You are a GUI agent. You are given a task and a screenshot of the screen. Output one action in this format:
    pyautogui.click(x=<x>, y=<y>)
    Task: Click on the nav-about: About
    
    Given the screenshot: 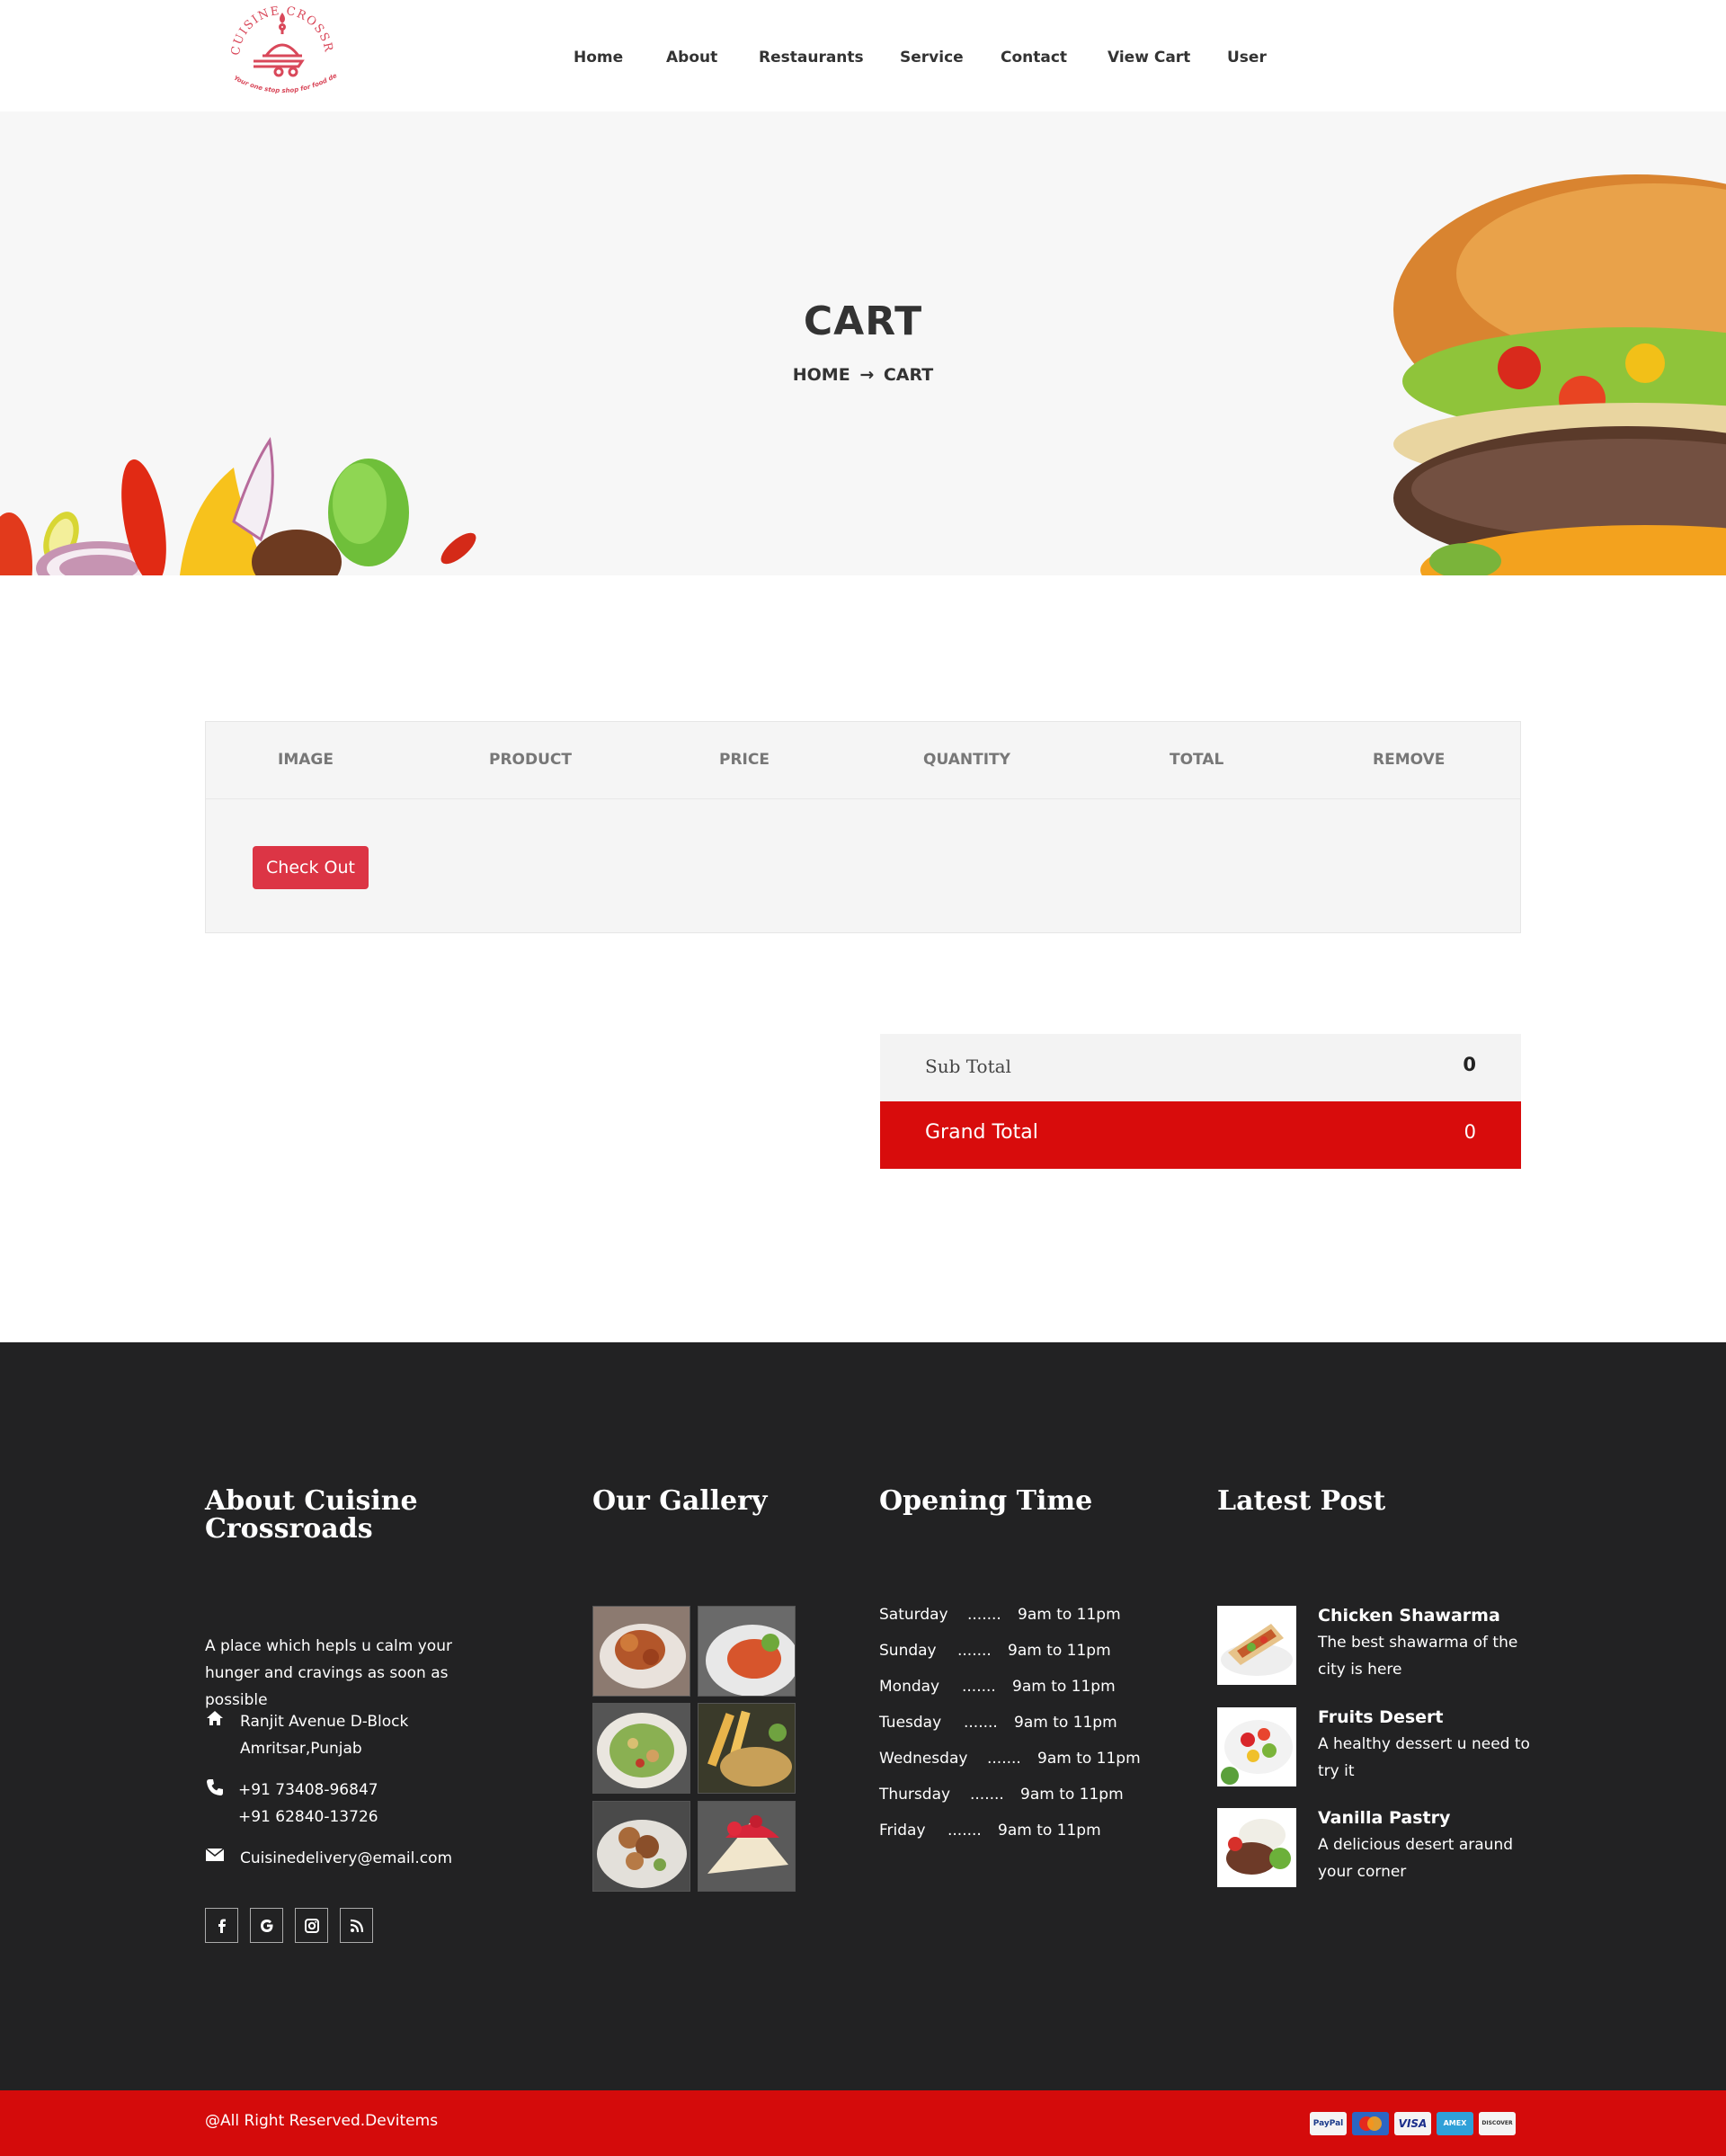 What is the action you would take?
    pyautogui.click(x=691, y=58)
    